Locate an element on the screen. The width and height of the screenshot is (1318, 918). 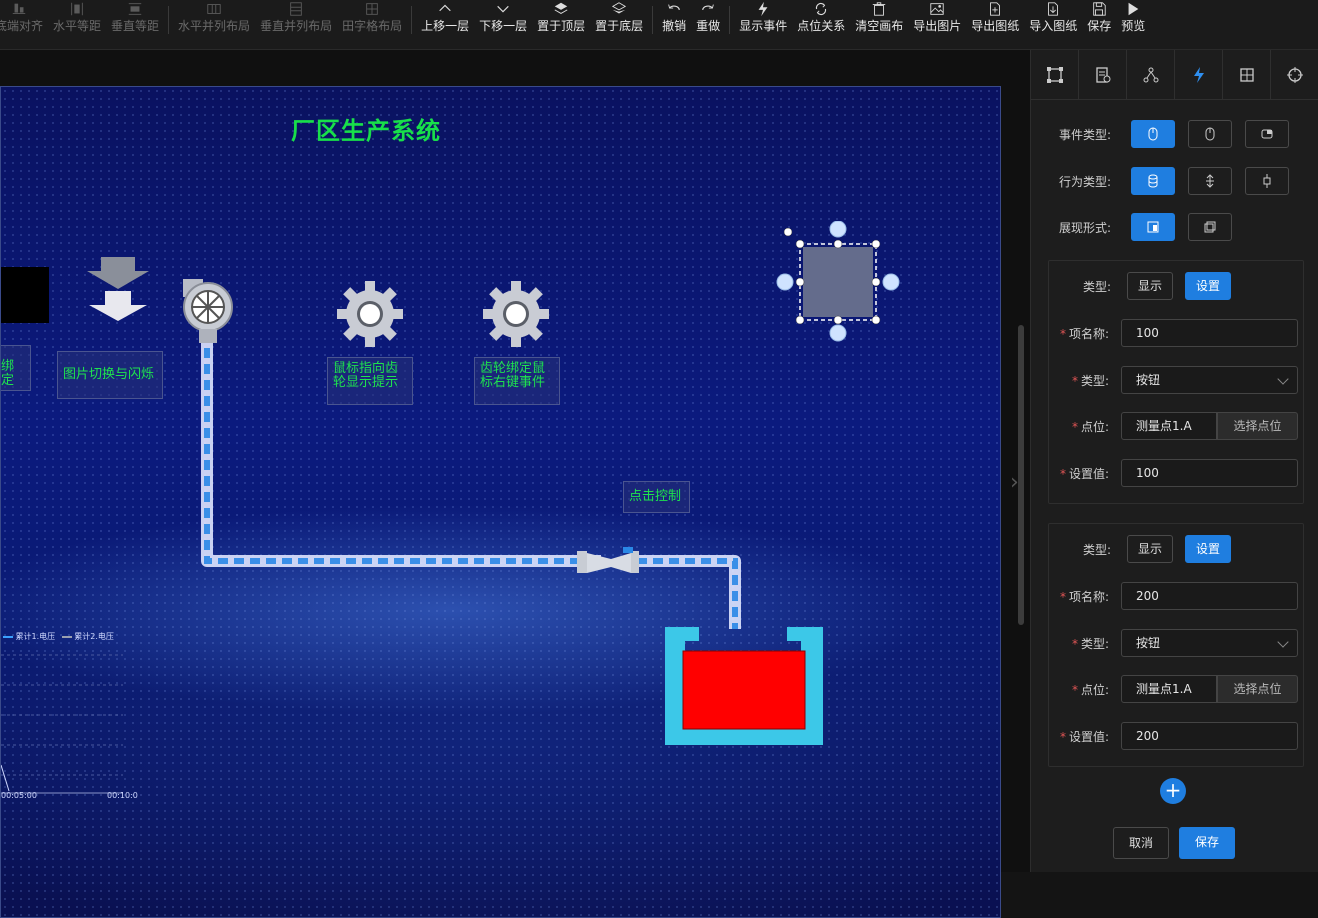
tab-nodes is located at coordinates (1151, 74).